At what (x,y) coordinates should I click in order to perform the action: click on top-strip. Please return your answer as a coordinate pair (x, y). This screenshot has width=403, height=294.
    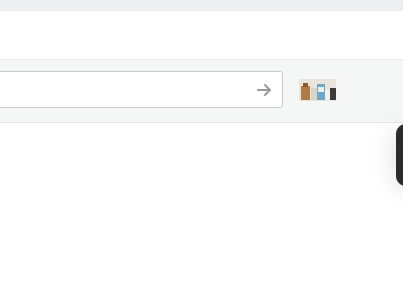
    Looking at the image, I should click on (201, 5).